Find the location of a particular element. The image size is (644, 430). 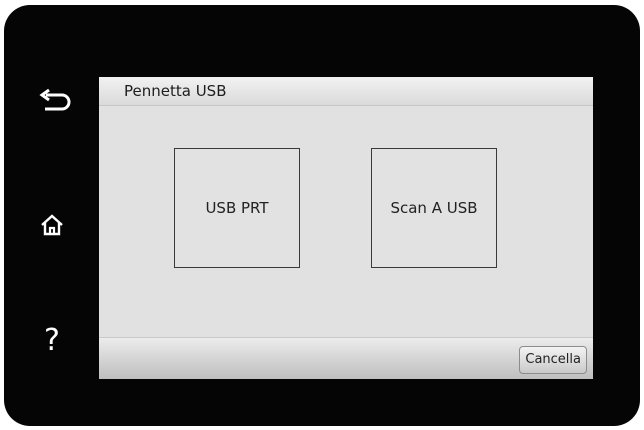

home-button is located at coordinates (52, 225).